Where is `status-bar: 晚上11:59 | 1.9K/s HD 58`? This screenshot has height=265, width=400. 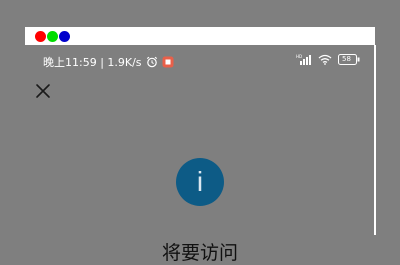 status-bar: 晚上11:59 | 1.9K/s HD 58 is located at coordinates (192, 60).